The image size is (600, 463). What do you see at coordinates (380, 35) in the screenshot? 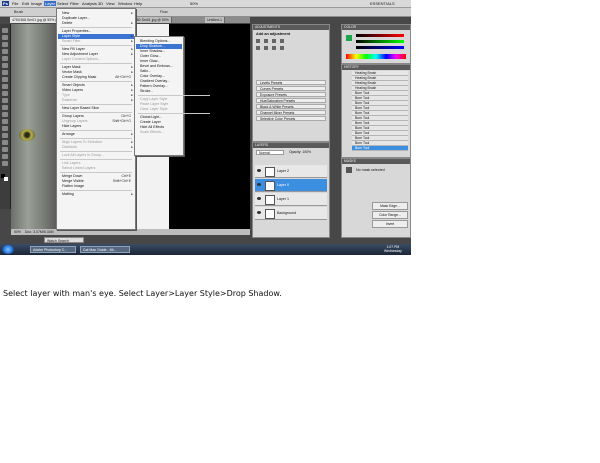
I see `red-slider` at bounding box center [380, 35].